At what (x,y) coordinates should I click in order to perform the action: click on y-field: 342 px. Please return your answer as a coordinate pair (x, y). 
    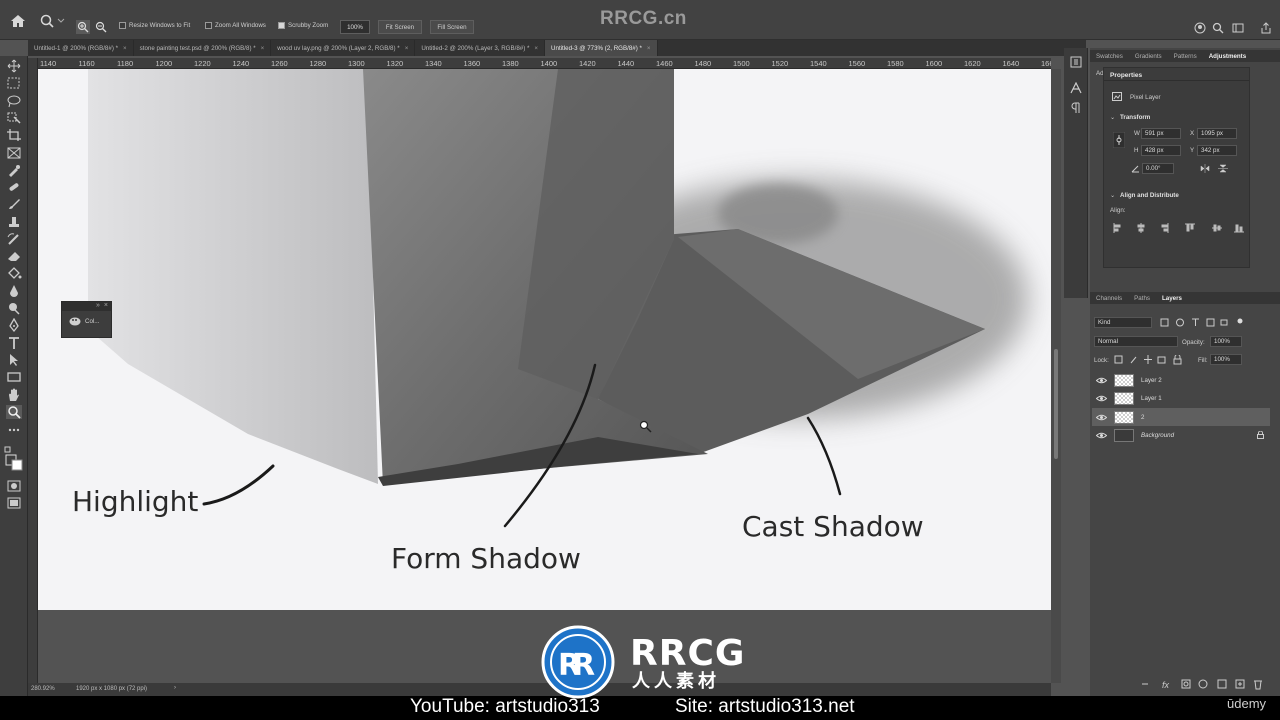
    Looking at the image, I should click on (1217, 150).